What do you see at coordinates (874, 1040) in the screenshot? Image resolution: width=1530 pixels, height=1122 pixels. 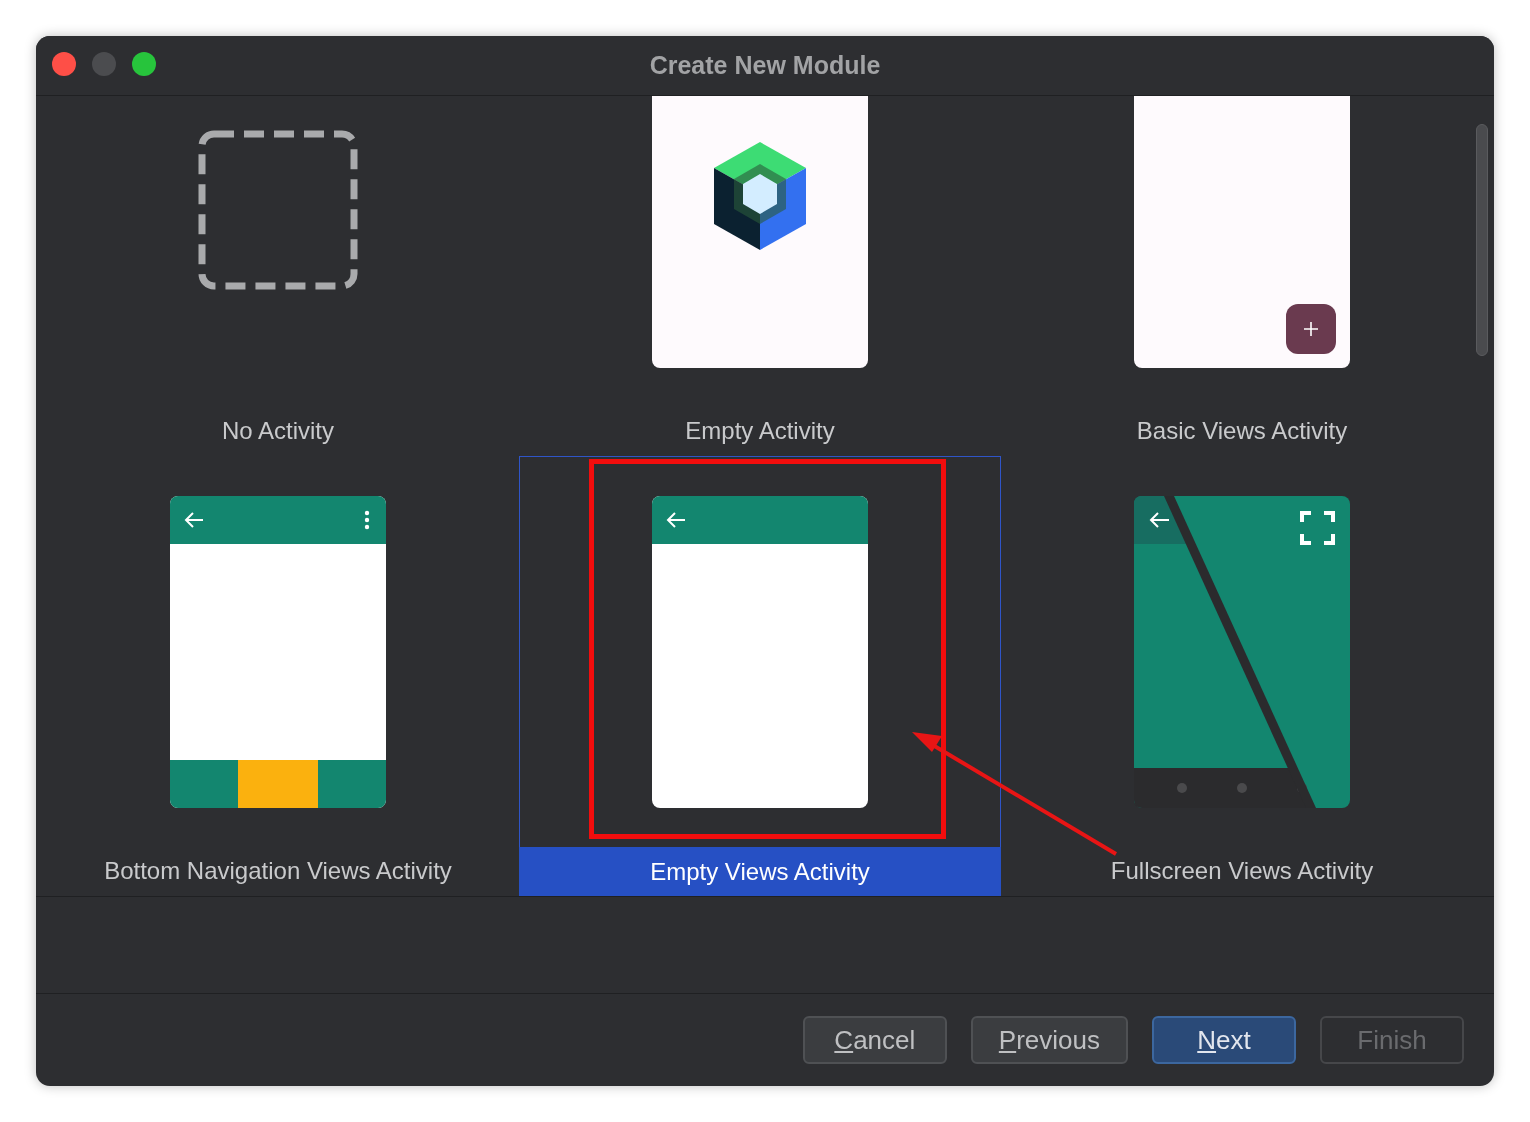 I see `dialog-button: Cancel` at bounding box center [874, 1040].